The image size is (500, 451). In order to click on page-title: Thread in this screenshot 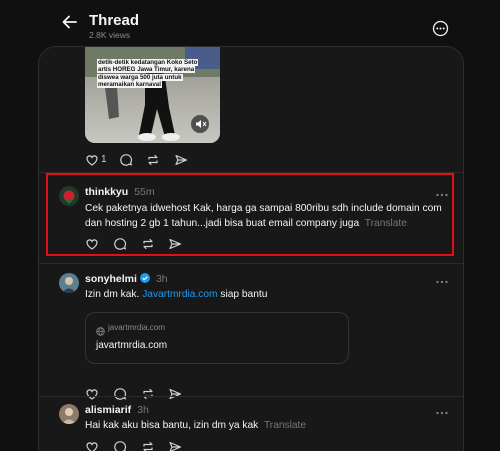, I will do `click(114, 20)`.